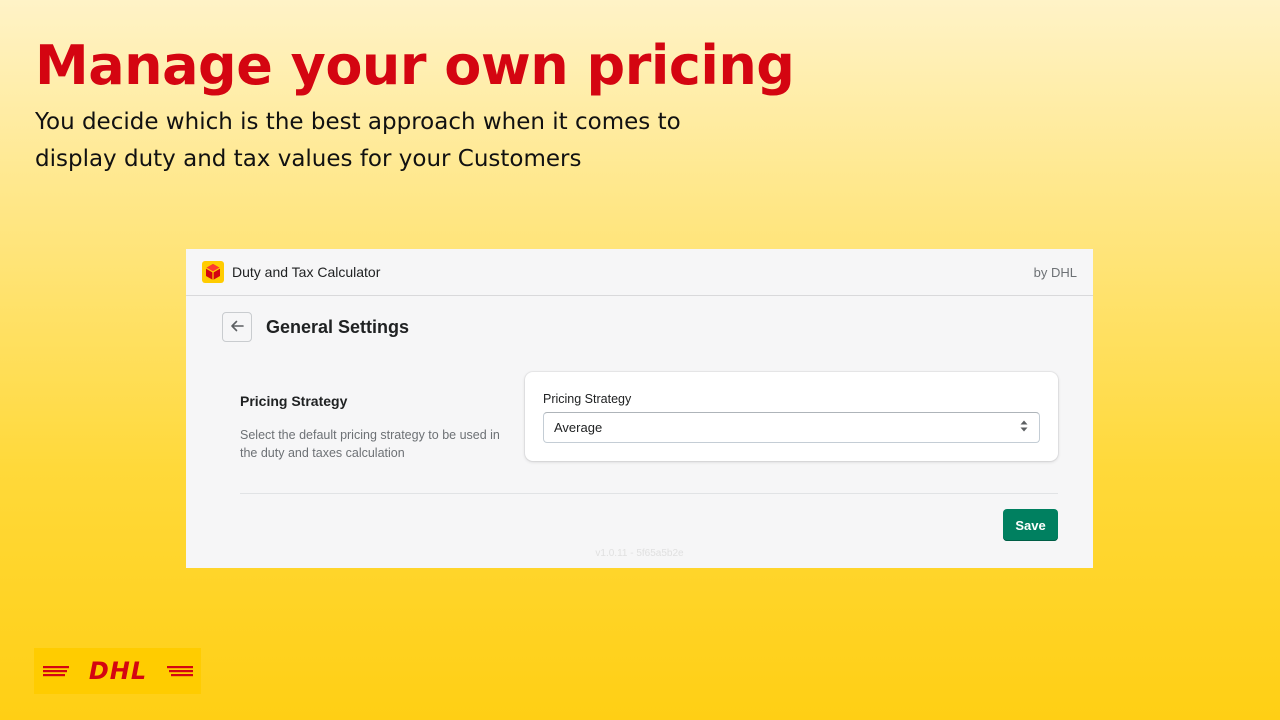  I want to click on dhl-package-icon, so click(213, 272).